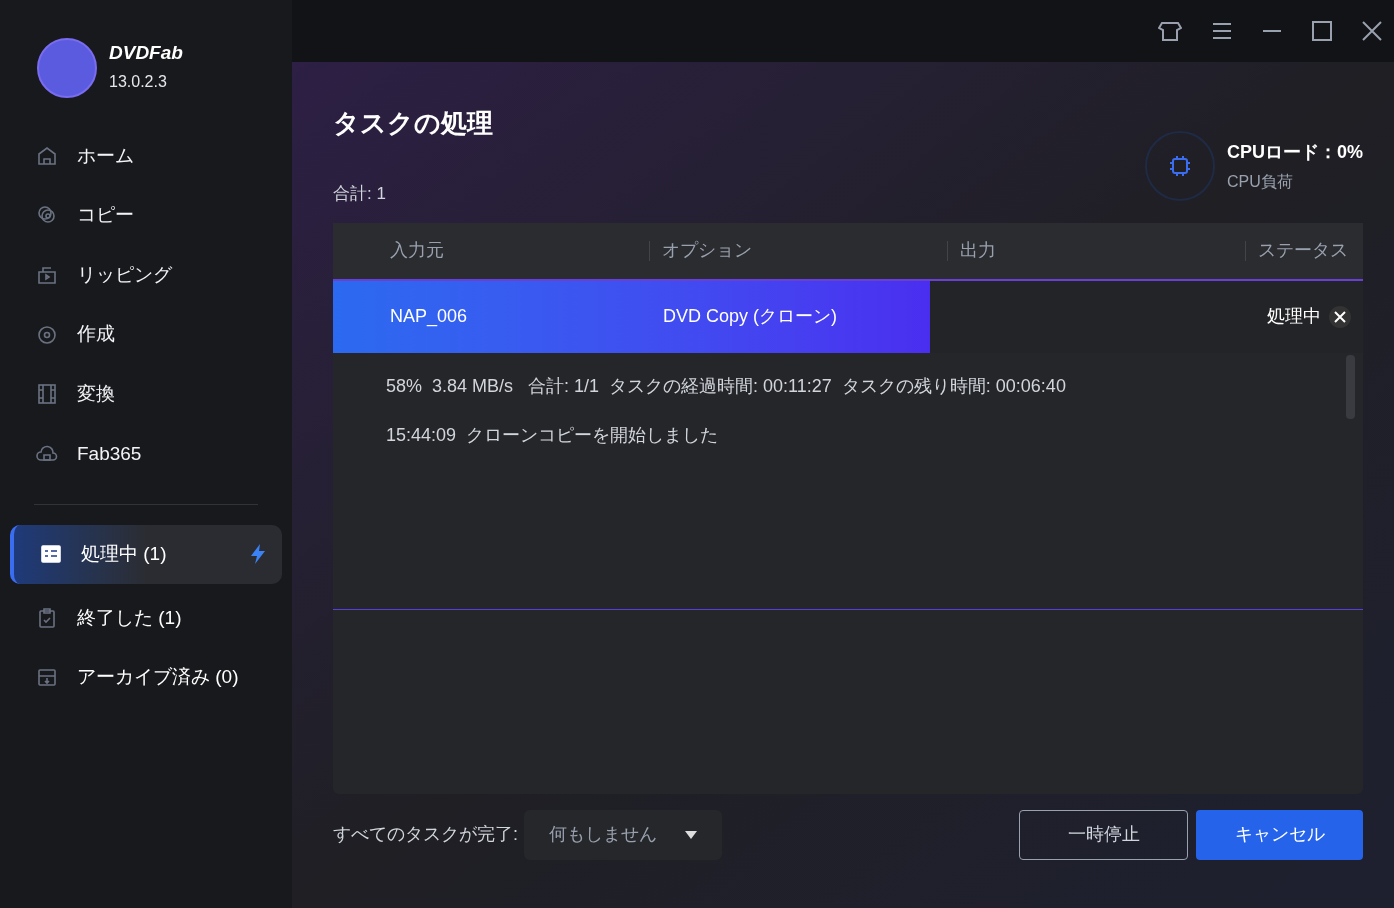 The width and height of the screenshot is (1394, 908). I want to click on page-title: タスクの処理, so click(413, 123).